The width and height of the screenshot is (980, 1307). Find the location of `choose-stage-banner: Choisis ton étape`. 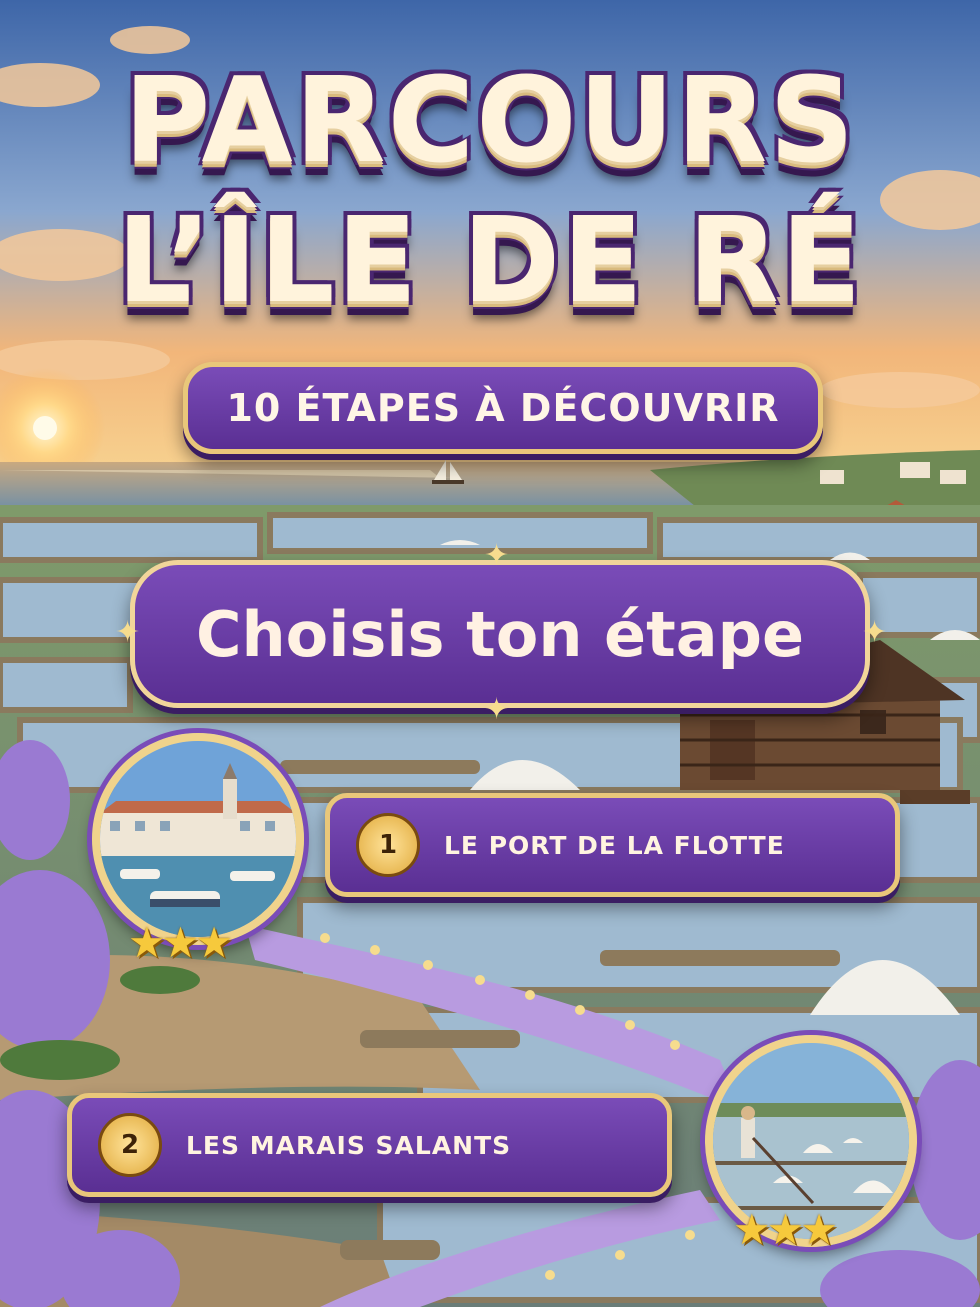

choose-stage-banner: Choisis ton étape is located at coordinates (500, 634).